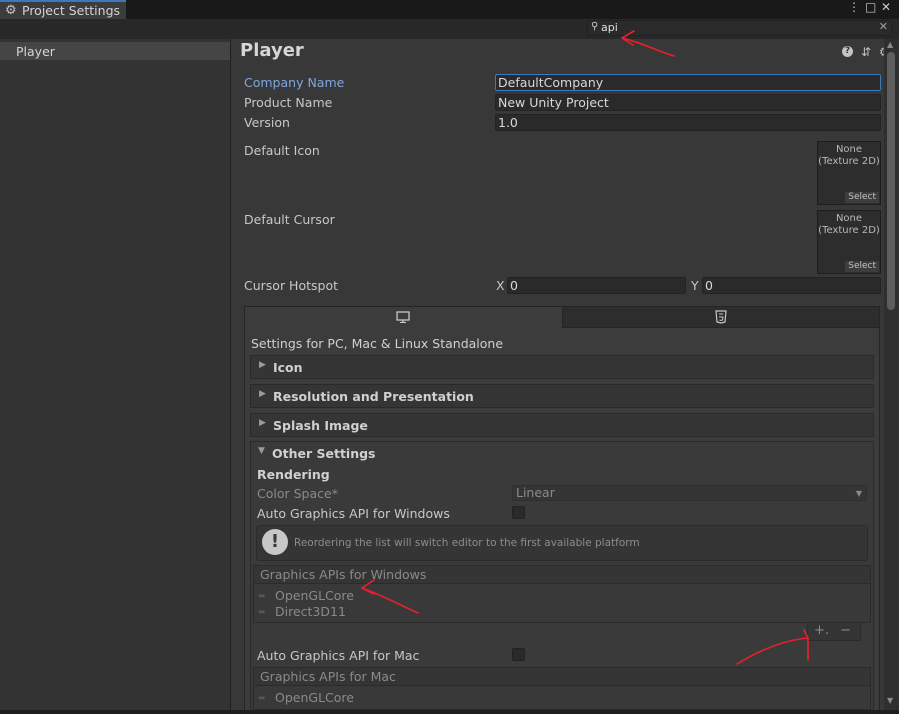 The image size is (899, 714). What do you see at coordinates (390, 596) in the screenshot?
I see `annotation-arrow-list` at bounding box center [390, 596].